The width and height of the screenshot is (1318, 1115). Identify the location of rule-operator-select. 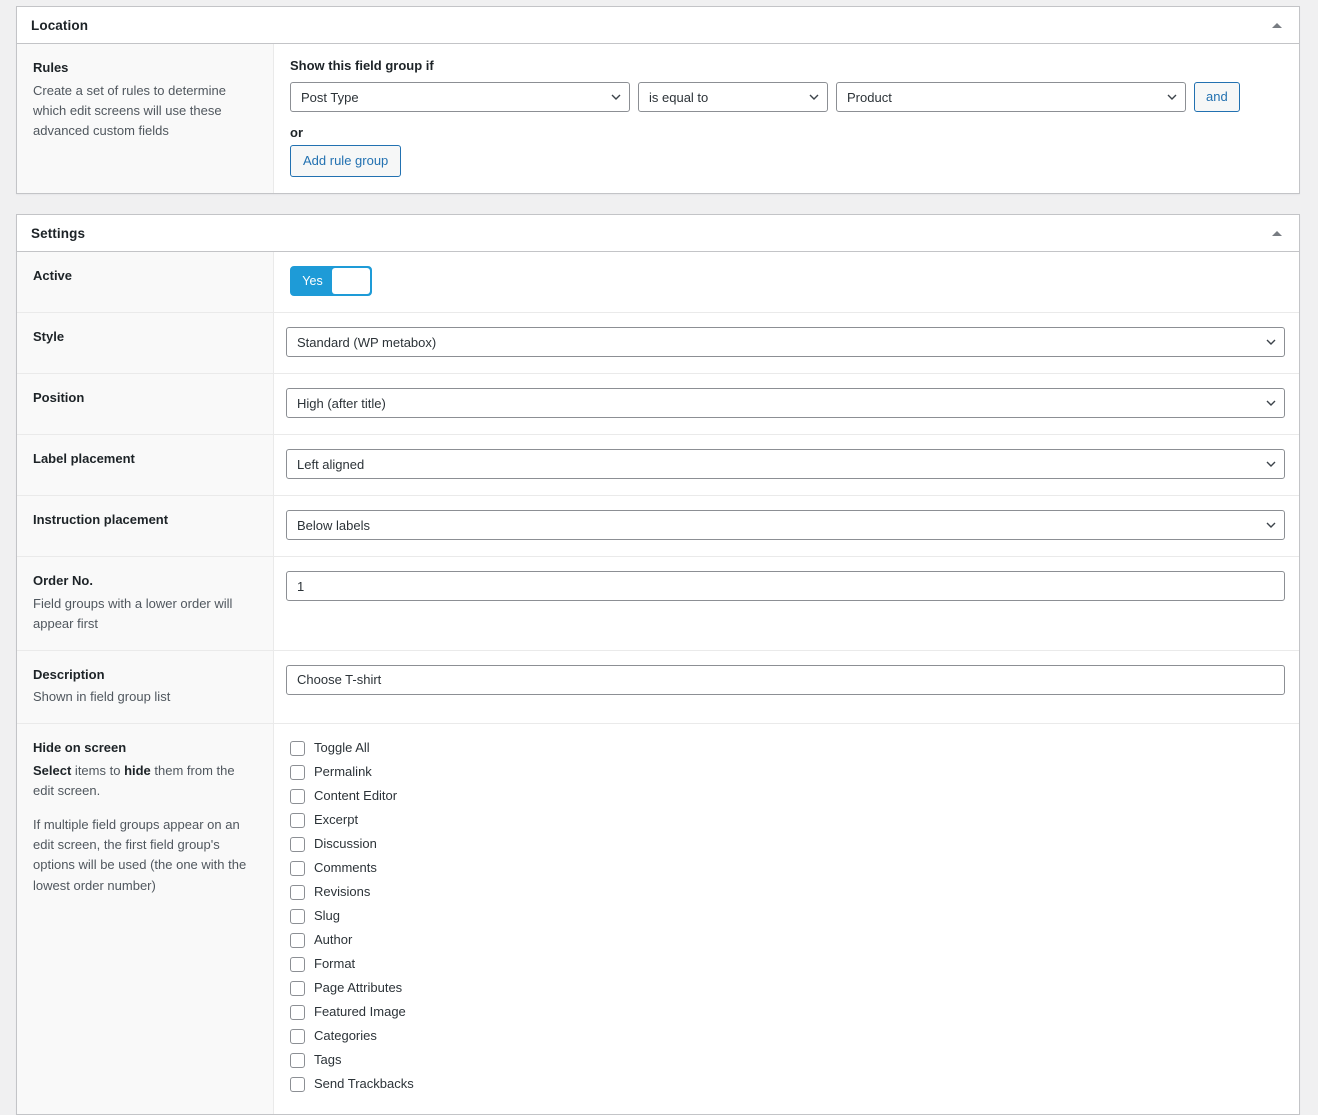
(733, 97).